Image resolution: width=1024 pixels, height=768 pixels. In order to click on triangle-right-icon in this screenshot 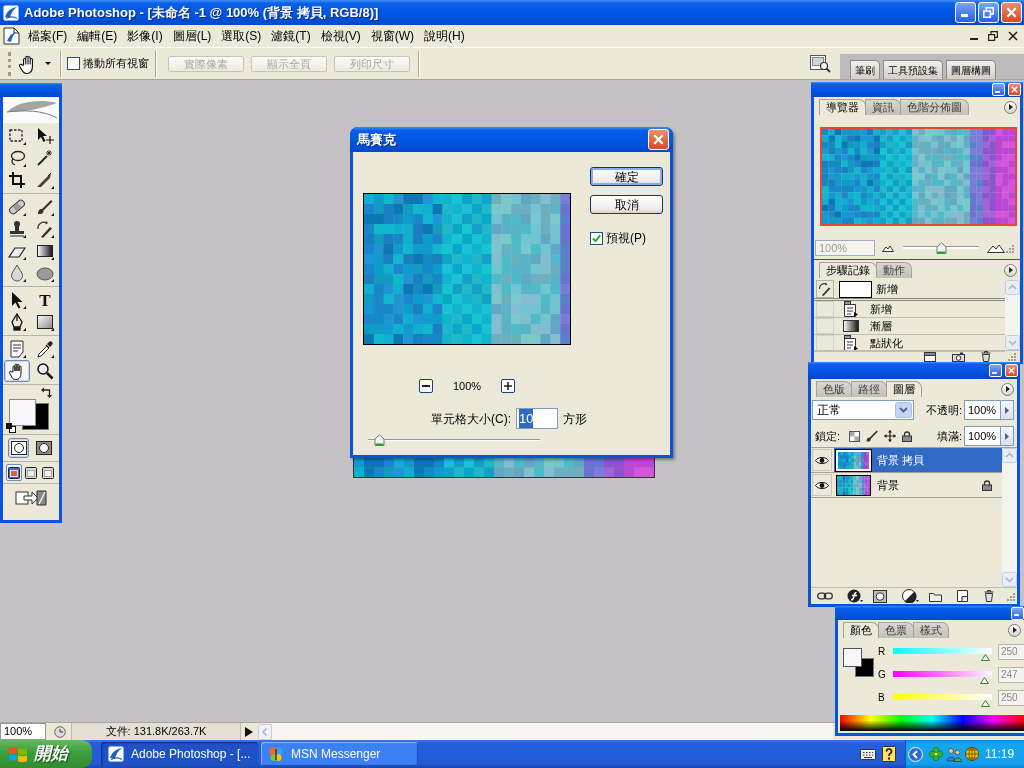, I will do `click(249, 731)`.